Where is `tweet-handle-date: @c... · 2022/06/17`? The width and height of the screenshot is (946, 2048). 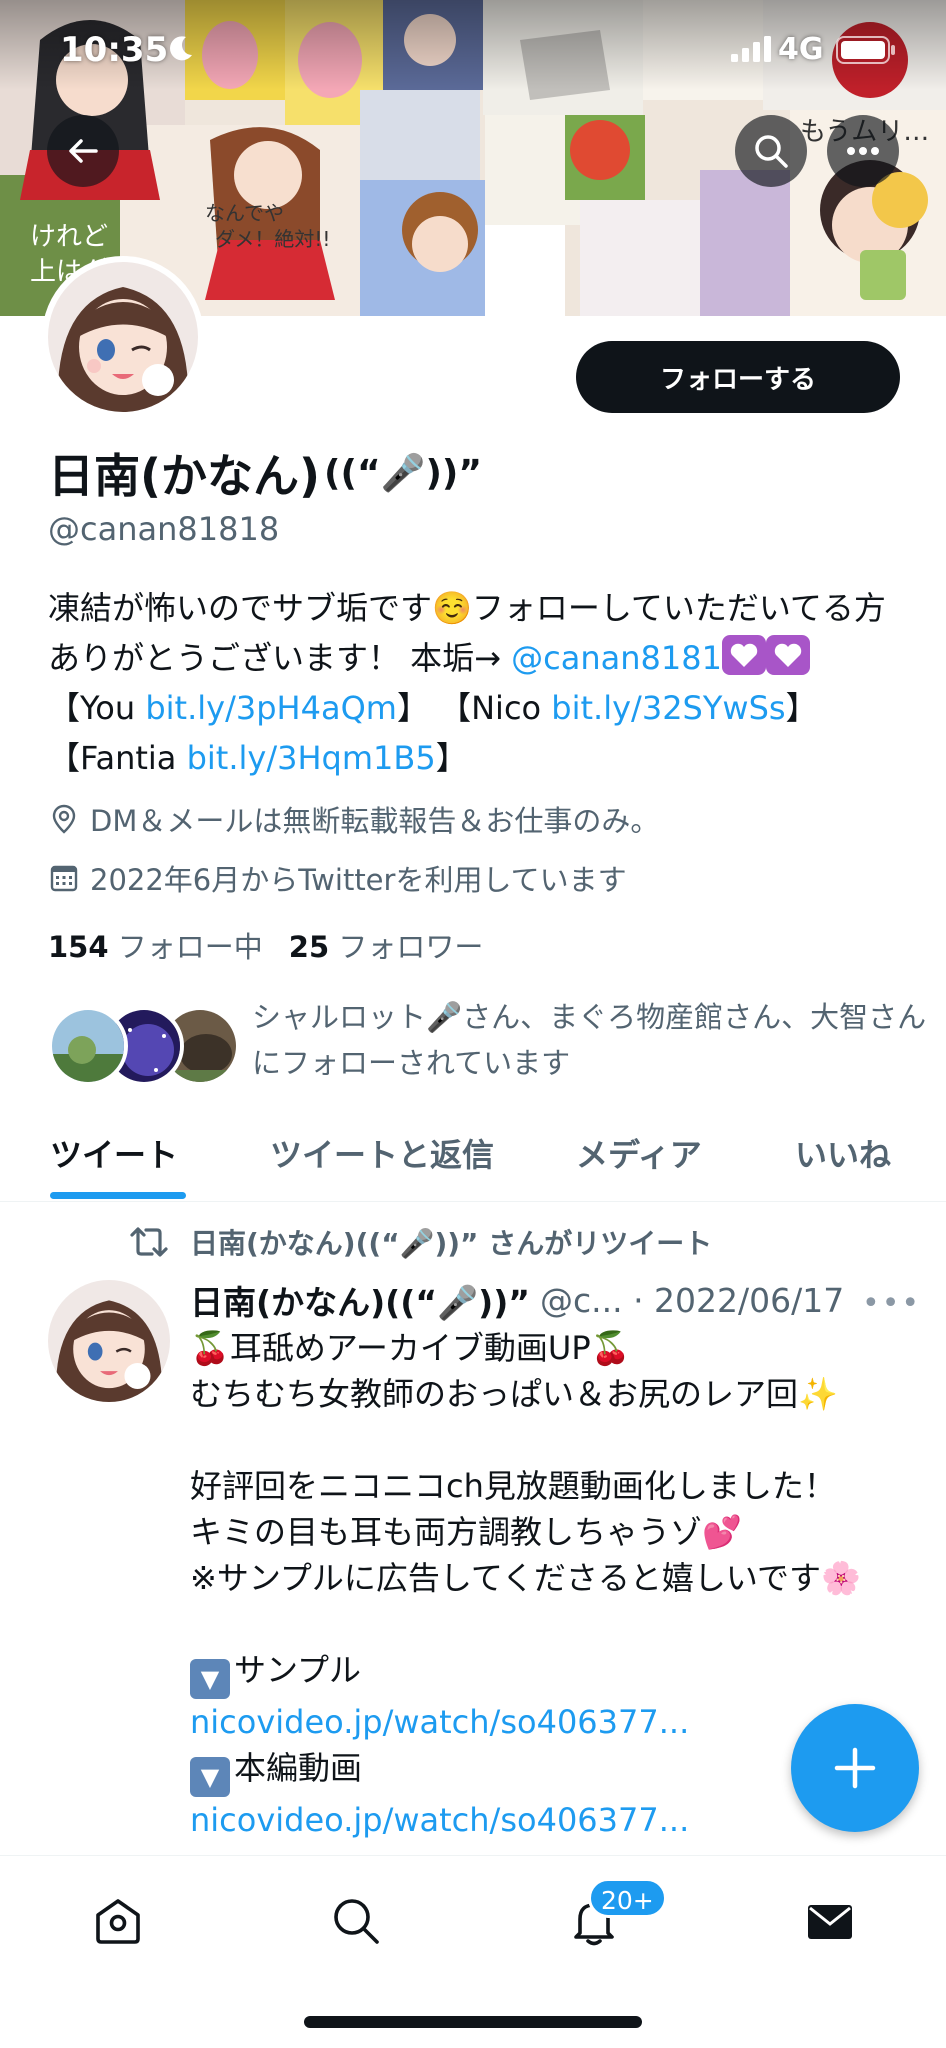
tweet-handle-date: @c... · 2022/06/17 is located at coordinates (692, 1300).